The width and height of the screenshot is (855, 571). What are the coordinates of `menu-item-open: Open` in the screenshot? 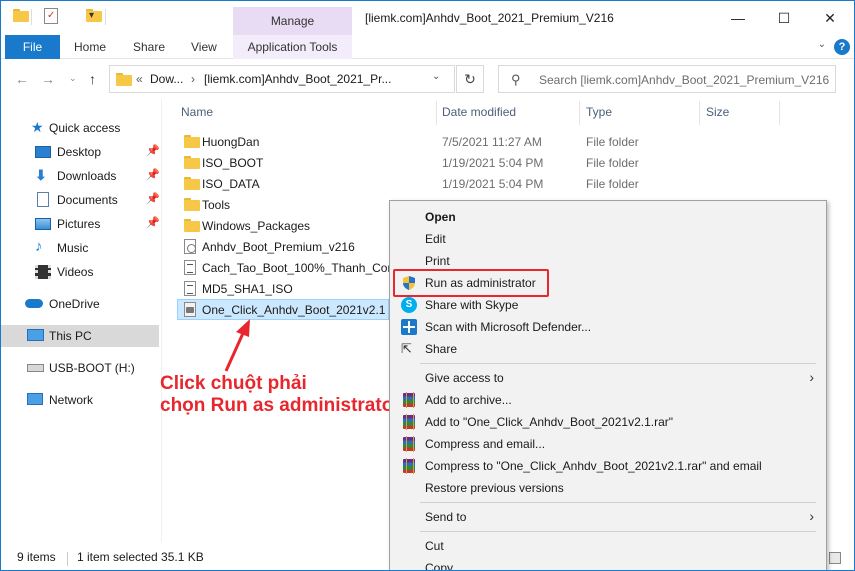 It's located at (608, 217).